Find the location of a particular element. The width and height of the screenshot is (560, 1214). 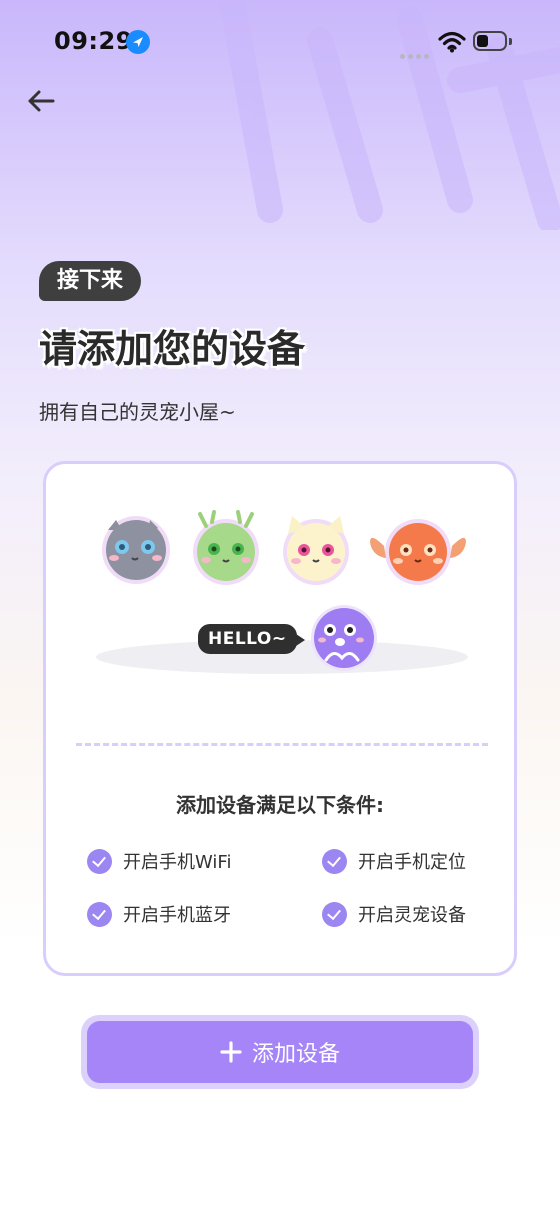

orange-pet-icon is located at coordinates (418, 552).